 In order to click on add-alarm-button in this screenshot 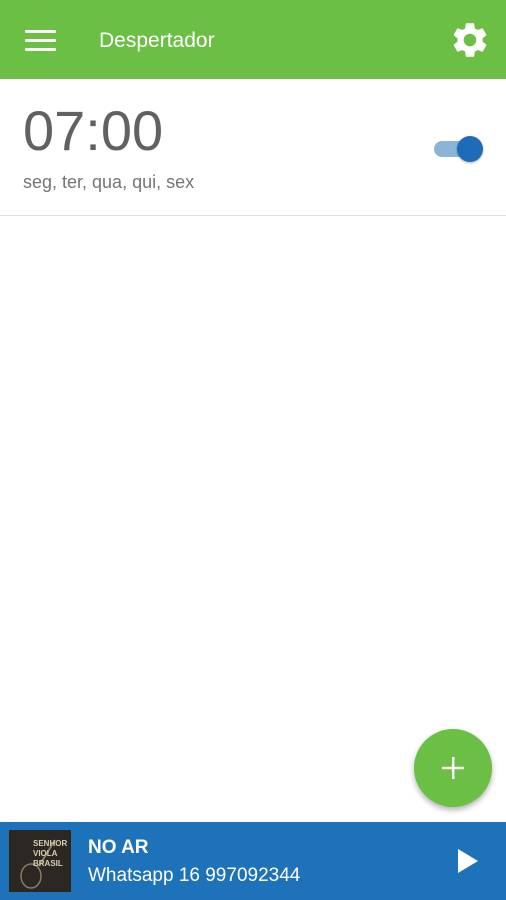, I will do `click(453, 768)`.